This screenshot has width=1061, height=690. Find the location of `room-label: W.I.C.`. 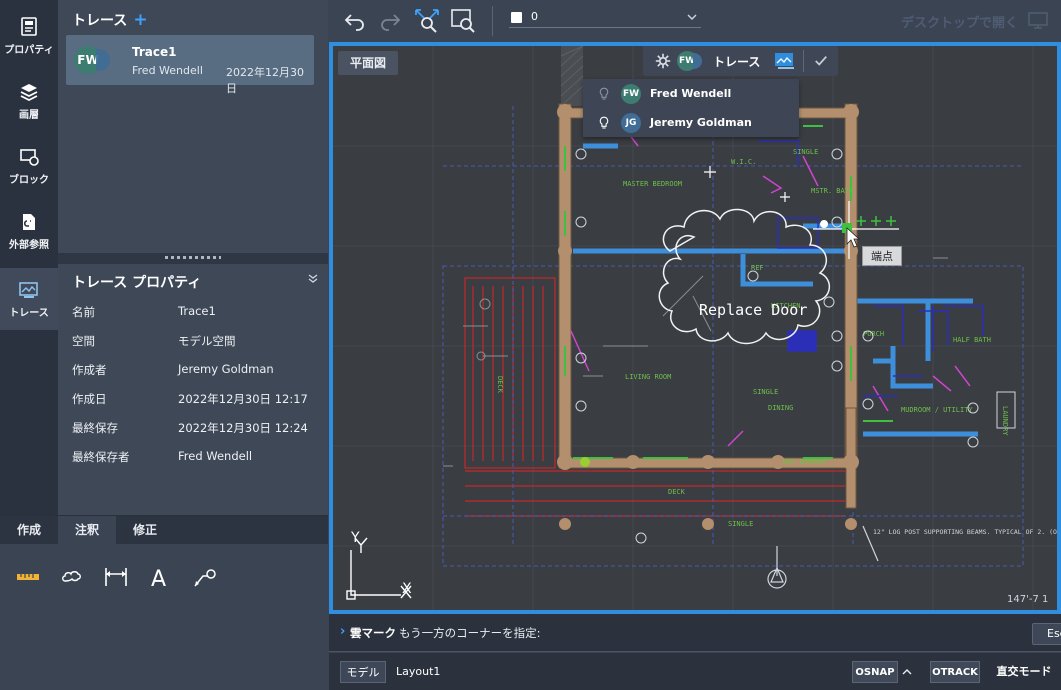

room-label: W.I.C. is located at coordinates (743, 162).